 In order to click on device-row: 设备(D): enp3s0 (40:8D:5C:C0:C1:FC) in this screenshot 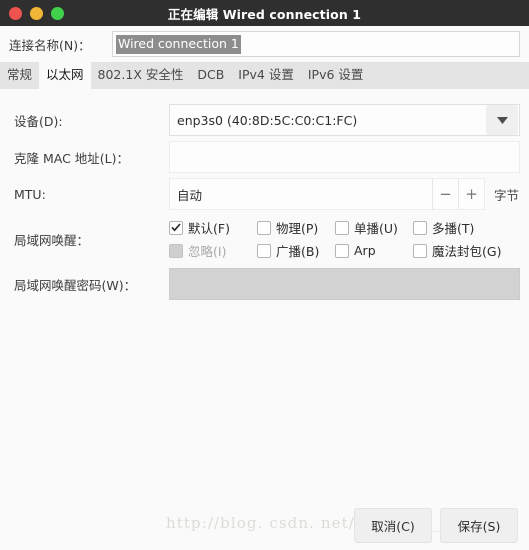, I will do `click(264, 120)`.